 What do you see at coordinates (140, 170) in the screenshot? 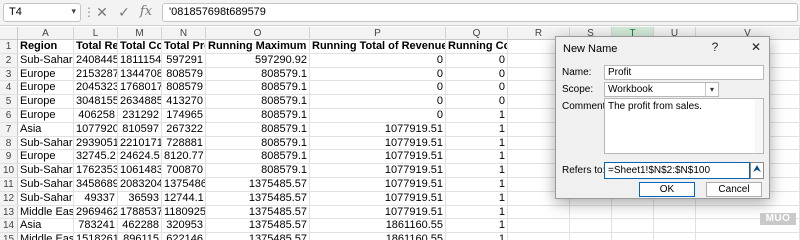
I see `cell: 1061483` at bounding box center [140, 170].